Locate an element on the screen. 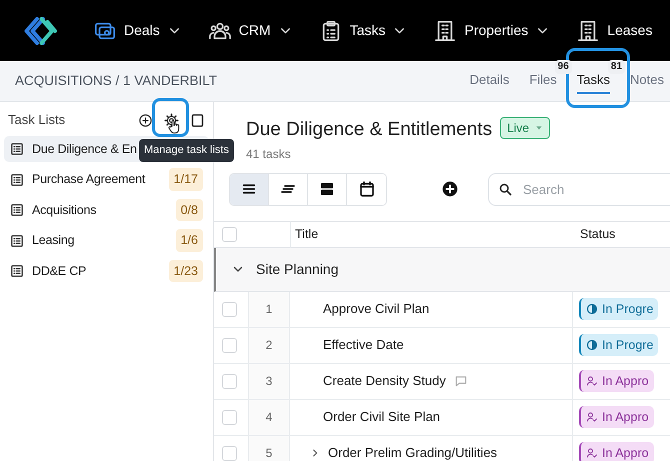 The width and height of the screenshot is (670, 461). task-title: Order Prelim Grading/Utilities is located at coordinates (413, 452).